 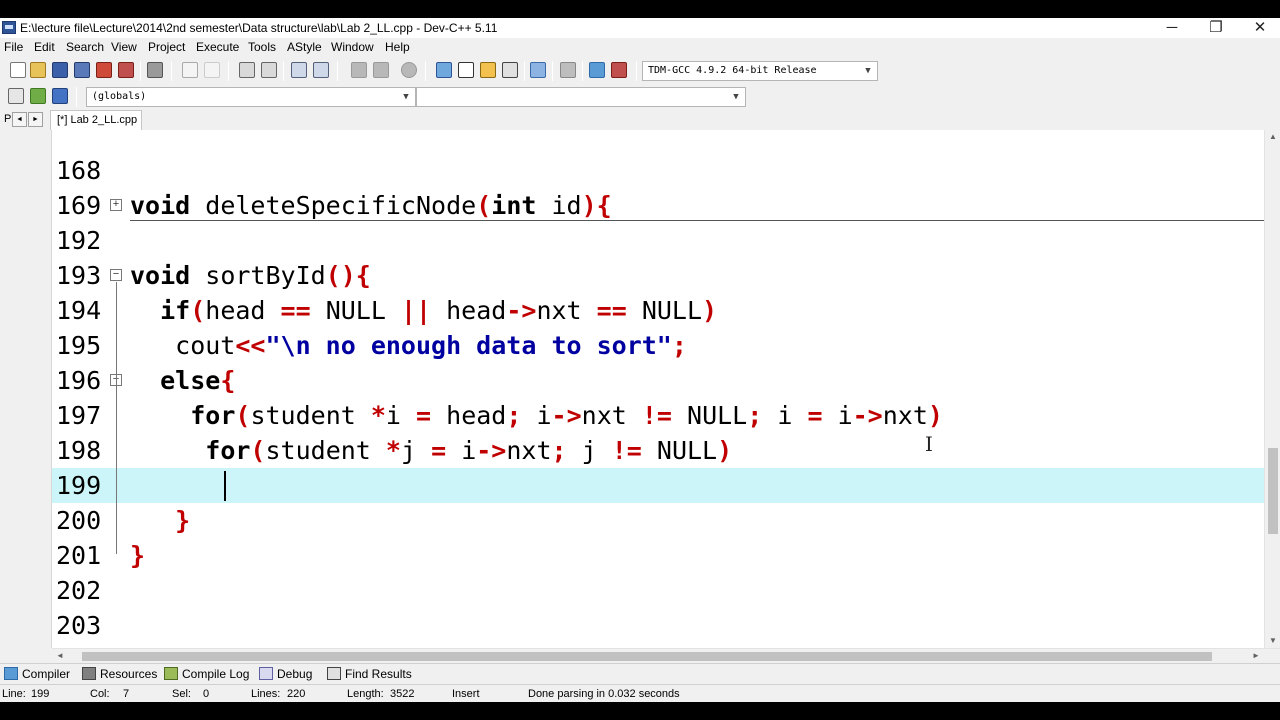 What do you see at coordinates (469, 415) in the screenshot?
I see `code-token: head` at bounding box center [469, 415].